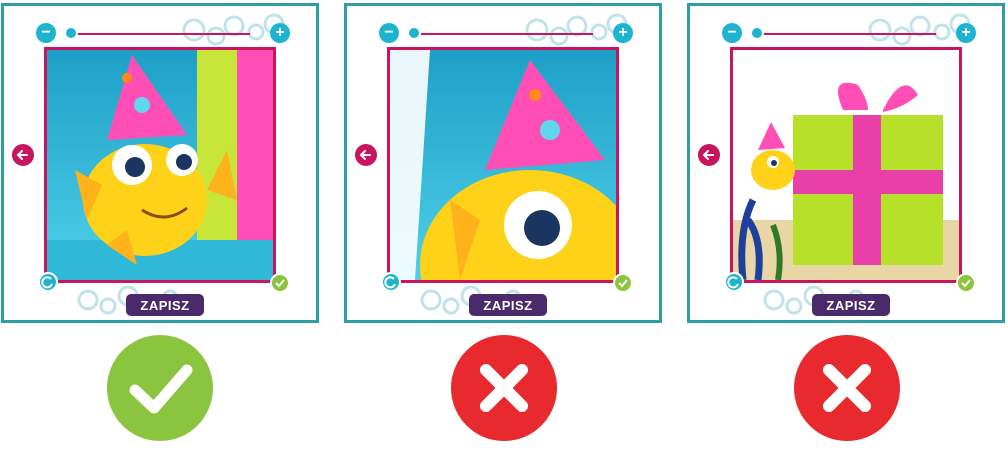 The width and height of the screenshot is (1008, 461). I want to click on verdict-correct, so click(160, 388).